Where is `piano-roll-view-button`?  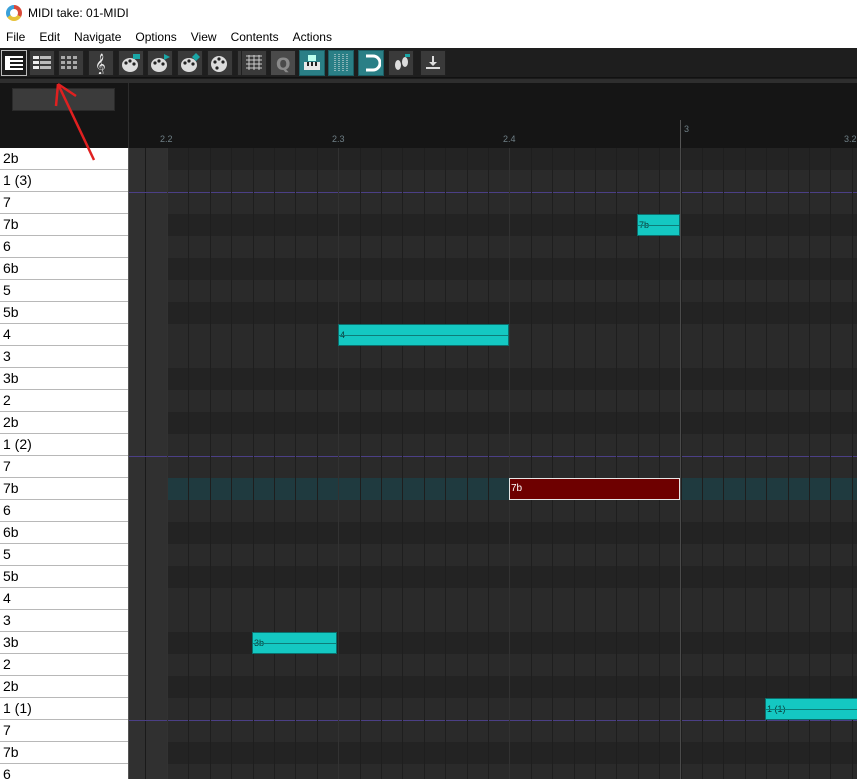
piano-roll-view-button is located at coordinates (14, 63).